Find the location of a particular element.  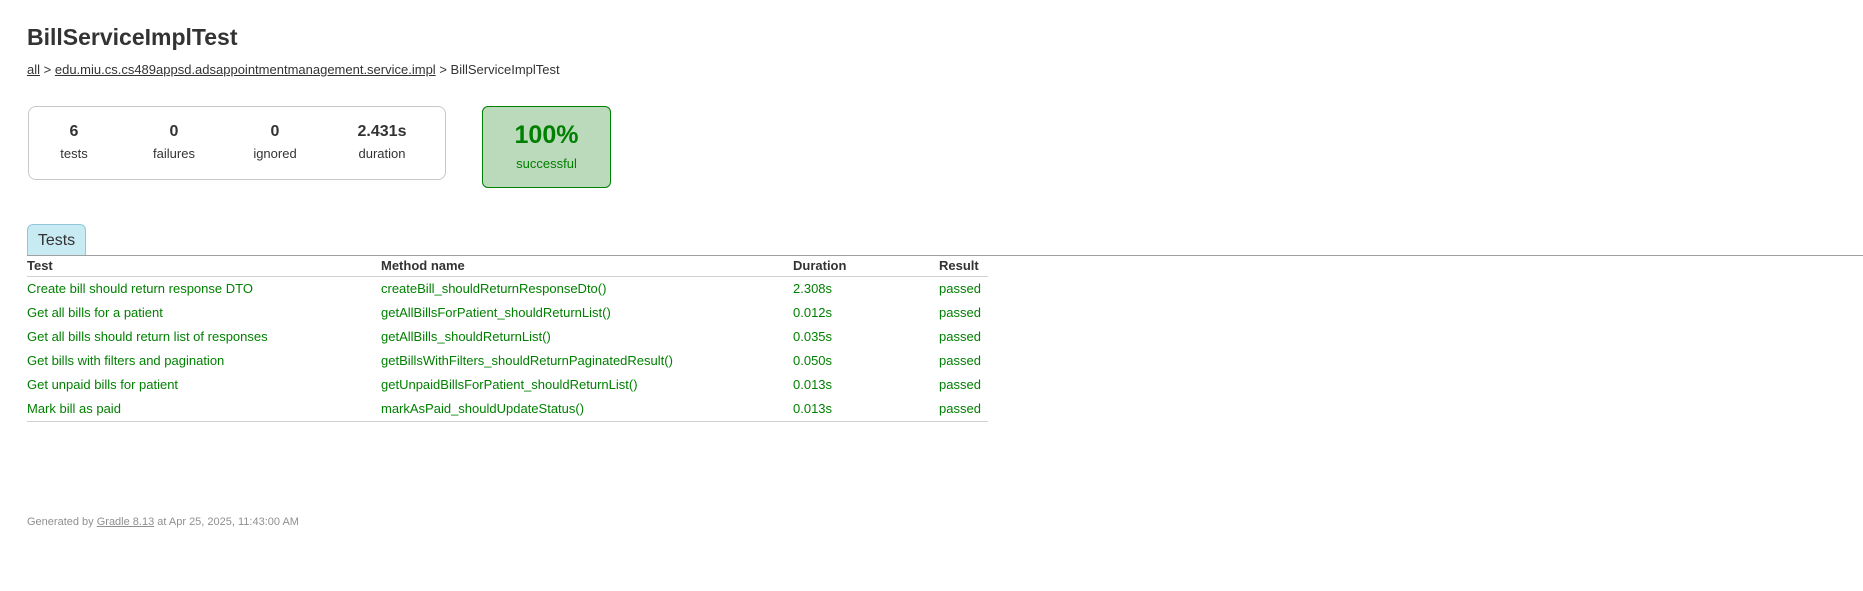

counter-duration: 2.431s duration is located at coordinates (382, 141).